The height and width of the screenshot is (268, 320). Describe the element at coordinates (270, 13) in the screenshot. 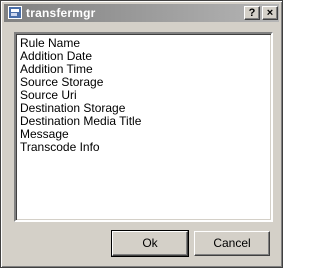

I see `close-button: ×` at that location.